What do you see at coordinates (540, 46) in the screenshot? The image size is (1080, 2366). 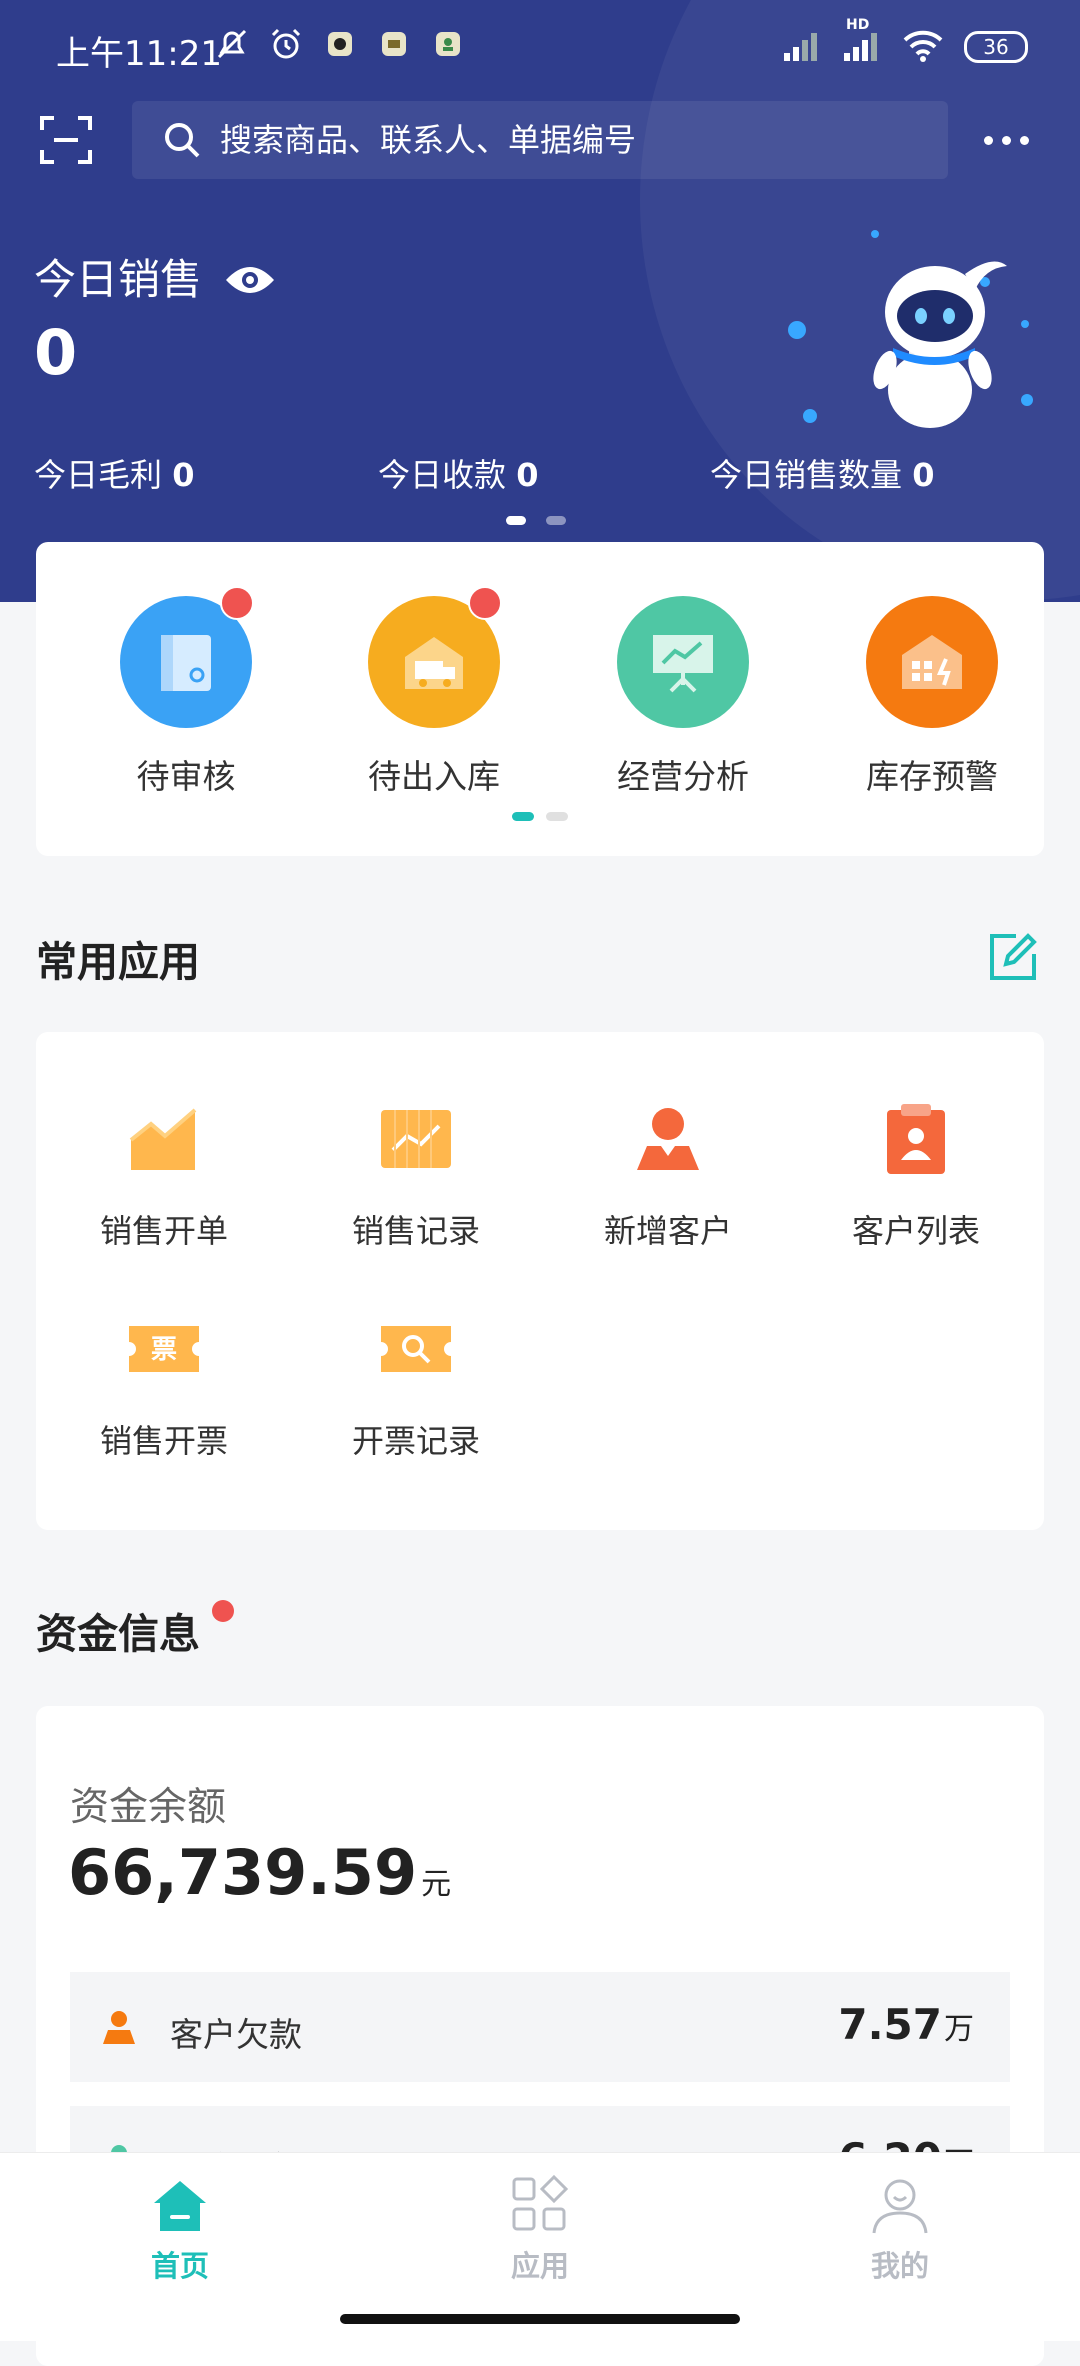 I see `status-bar: 上午11:21 HD 36` at bounding box center [540, 46].